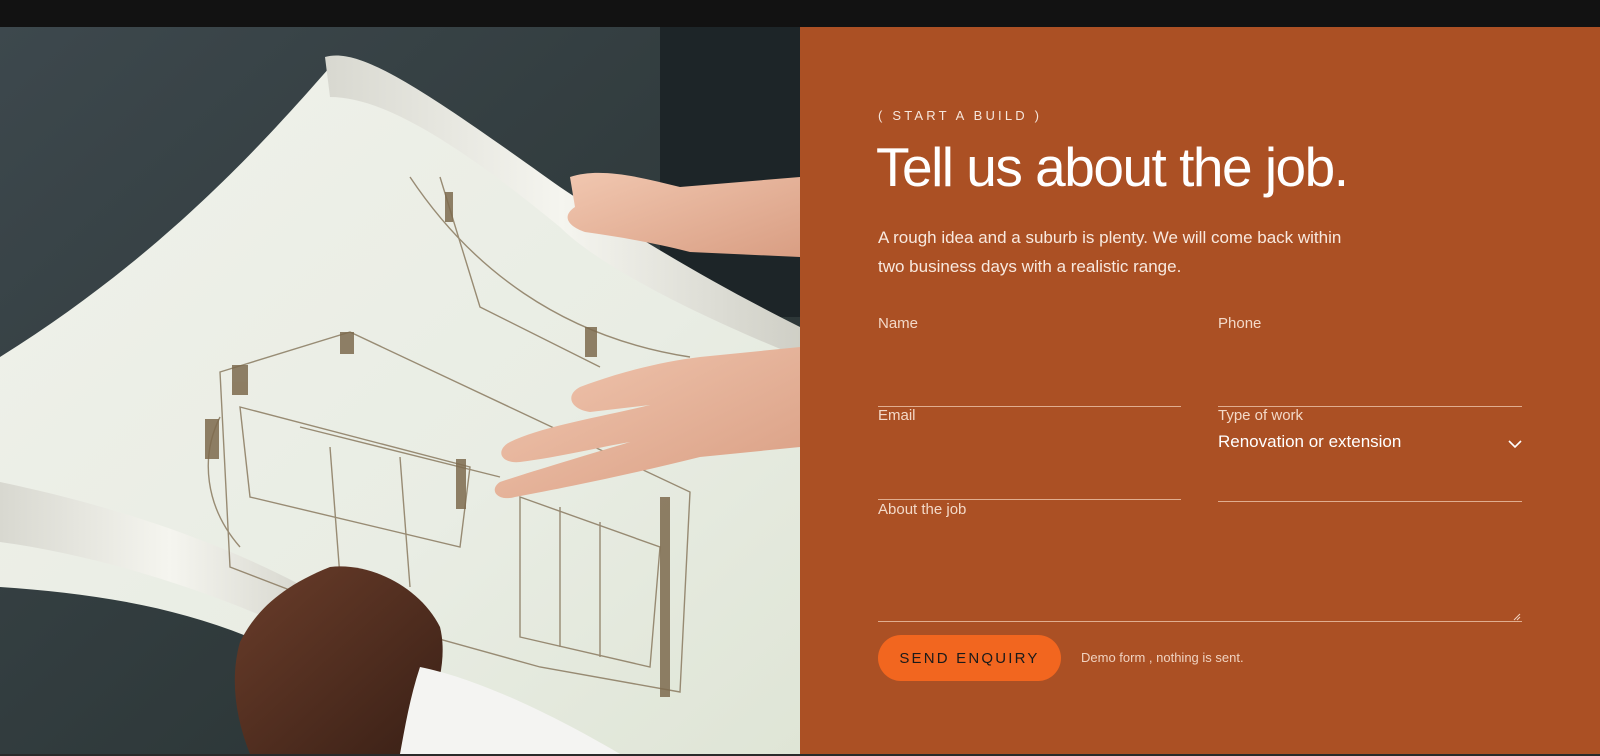  Describe the element at coordinates (1200, 621) in the screenshot. I see `about-job-underline` at that location.